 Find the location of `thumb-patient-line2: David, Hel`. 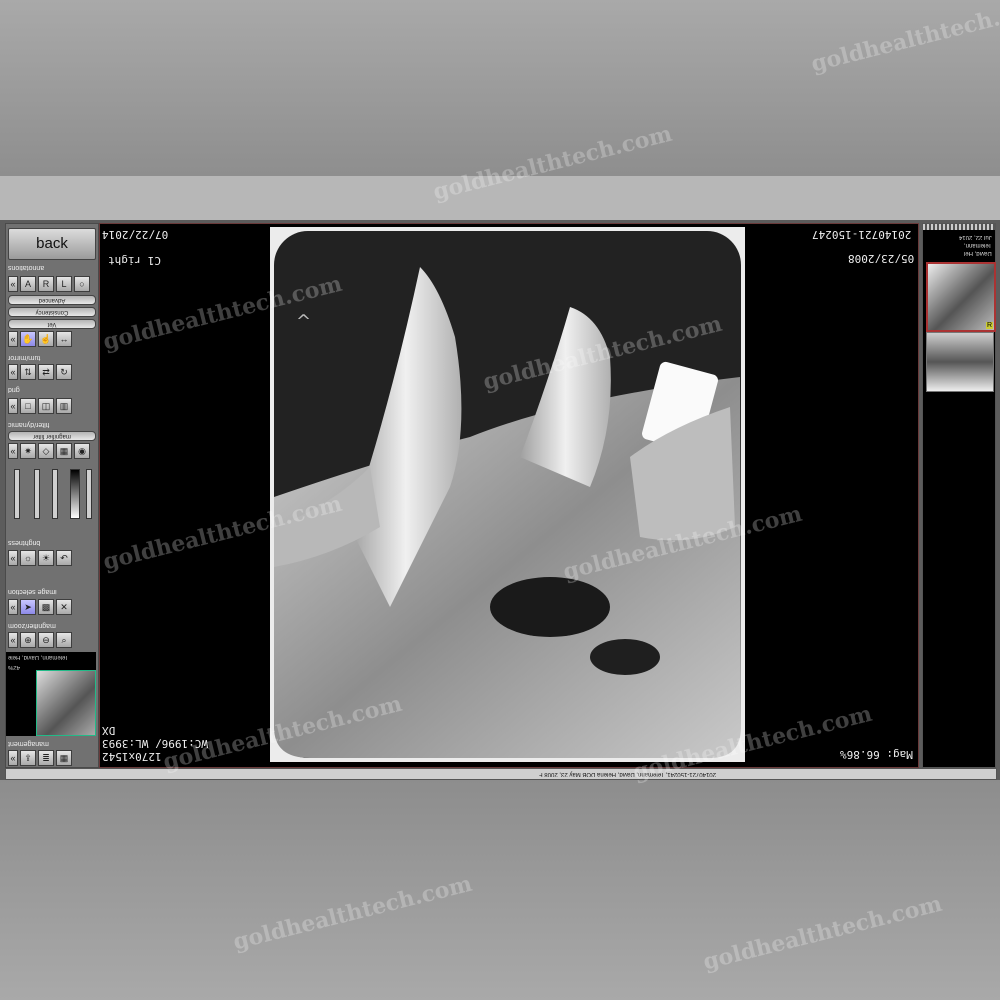

thumb-patient-line2: David, Hel is located at coordinates (978, 253).